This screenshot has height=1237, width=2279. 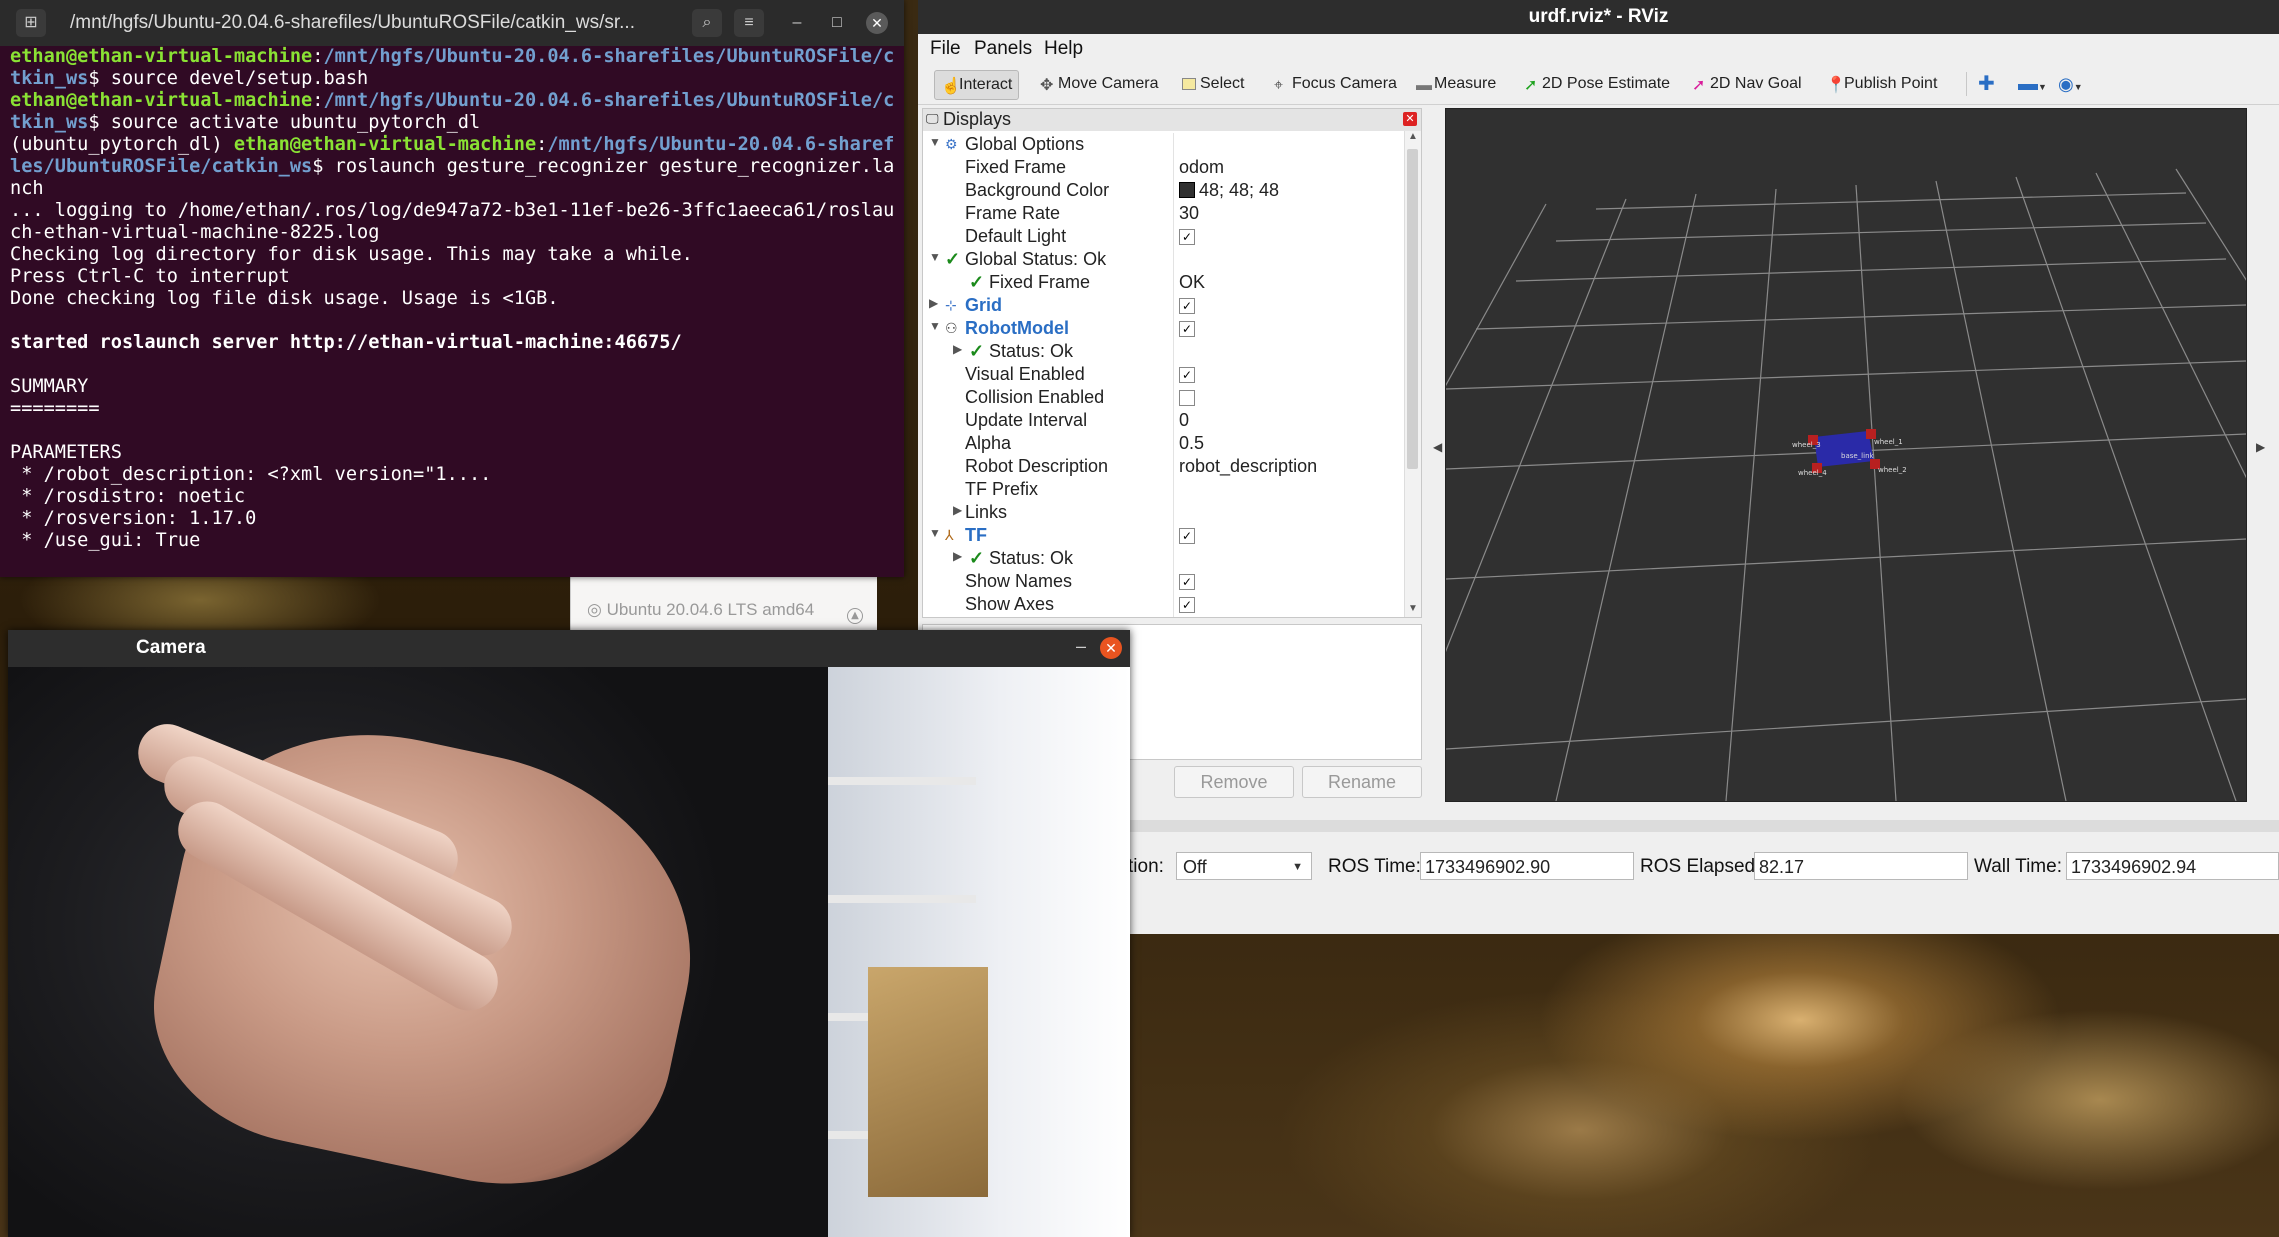 What do you see at coordinates (707, 23) in the screenshot?
I see `search-icon: ⌕` at bounding box center [707, 23].